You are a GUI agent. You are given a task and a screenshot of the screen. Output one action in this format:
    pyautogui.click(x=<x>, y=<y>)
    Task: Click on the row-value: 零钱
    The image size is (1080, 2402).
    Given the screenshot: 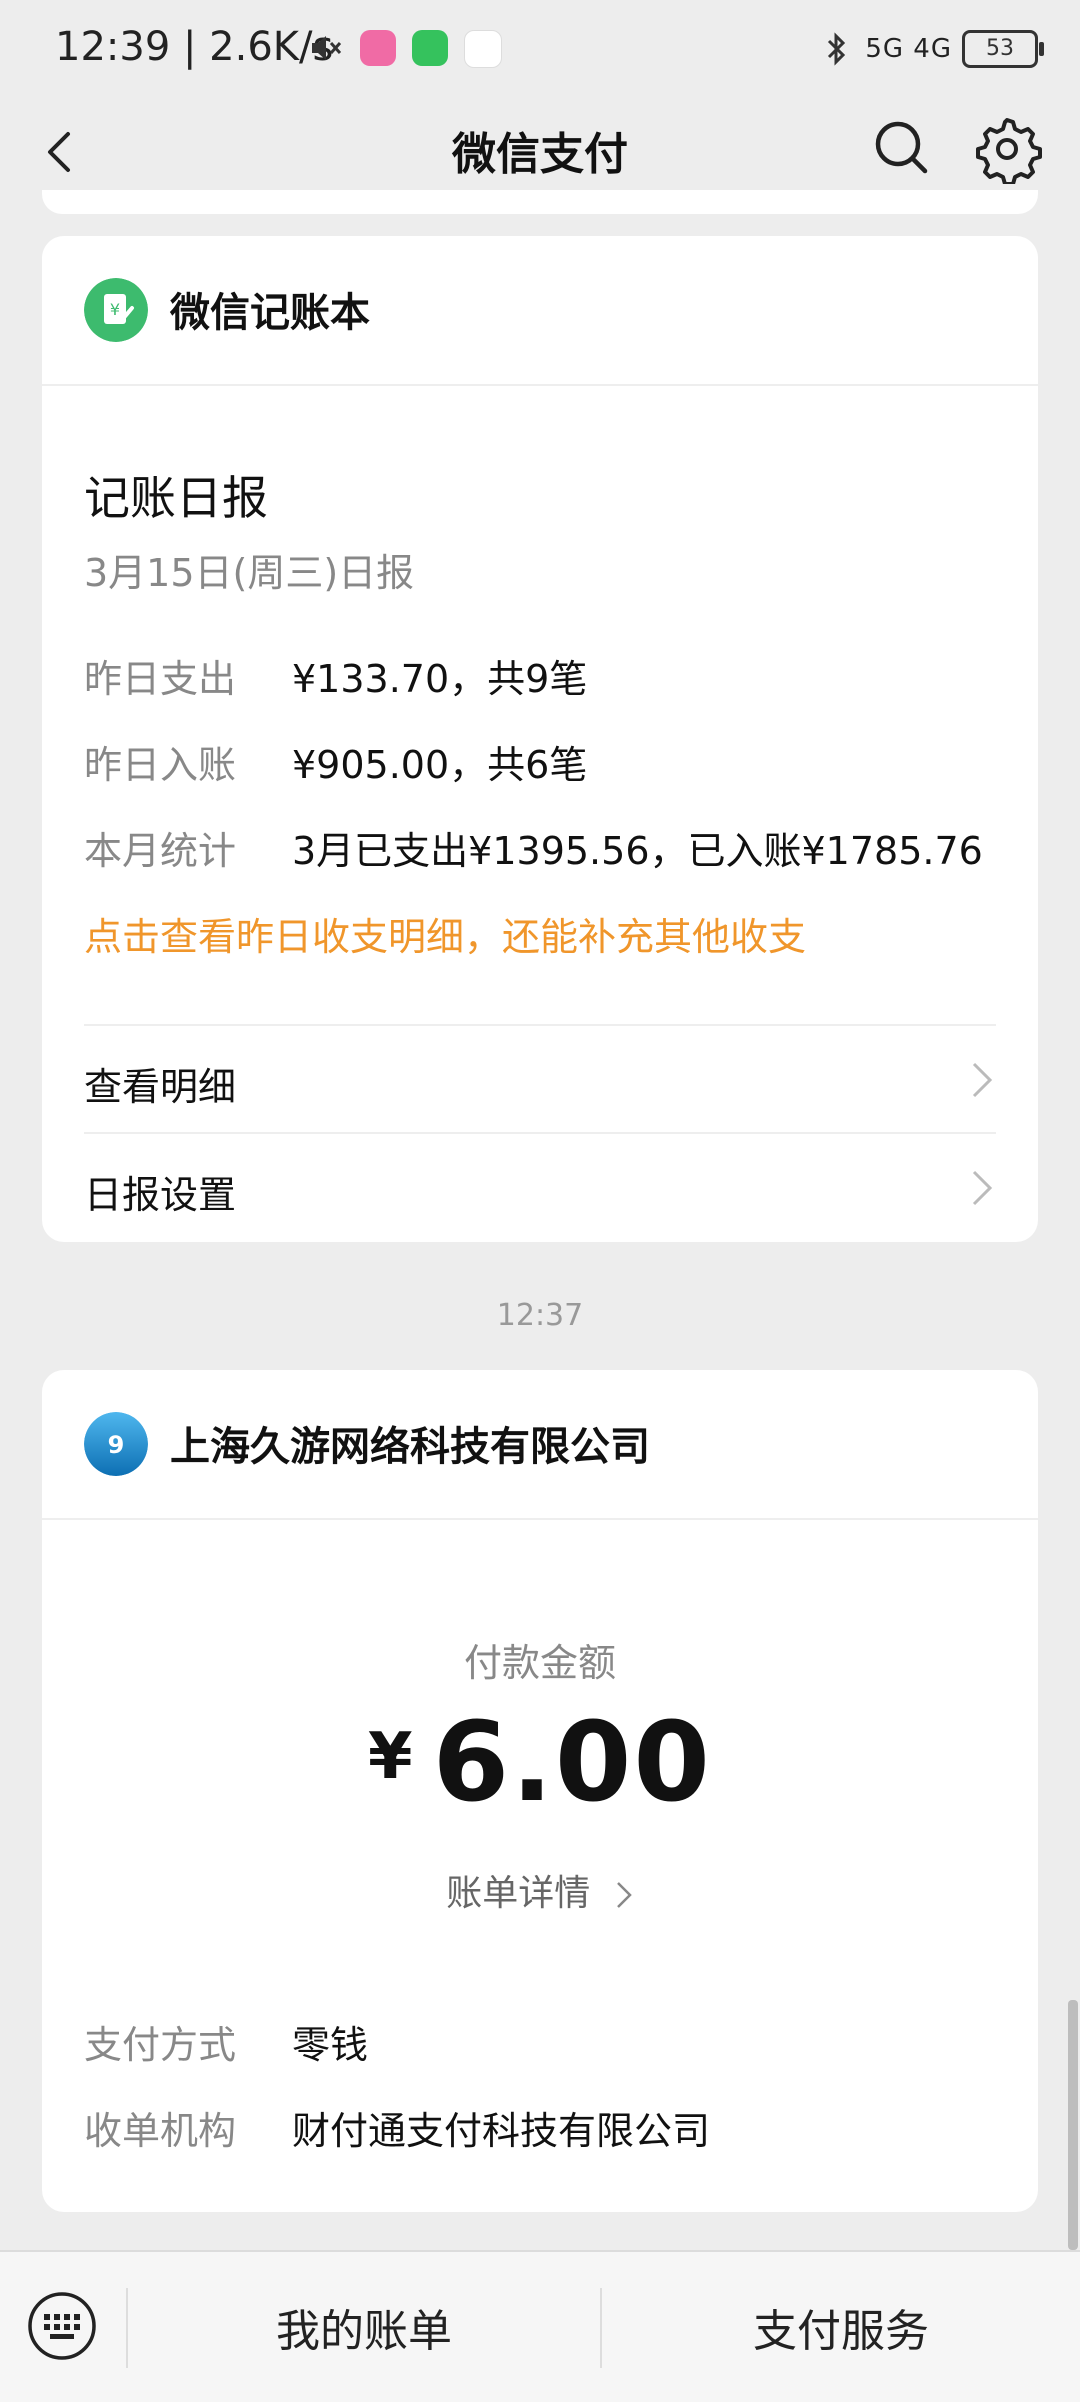 What is the action you would take?
    pyautogui.click(x=330, y=2045)
    